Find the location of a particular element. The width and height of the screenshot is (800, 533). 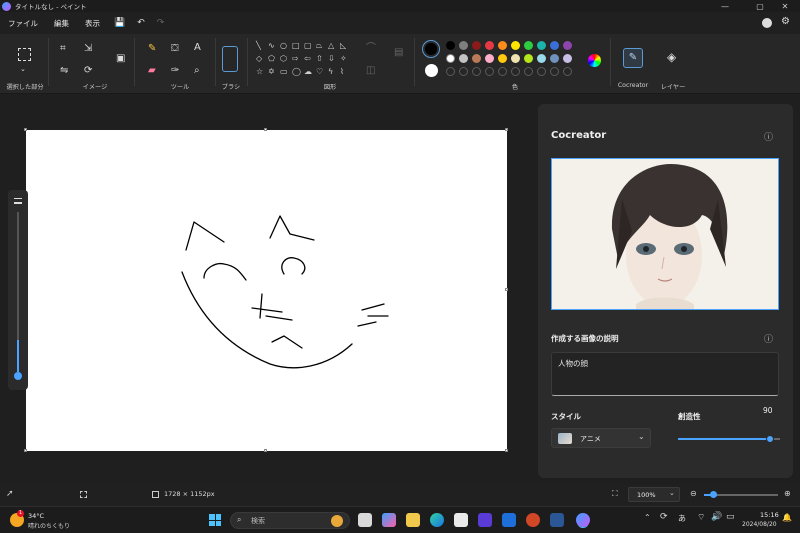

star4-shape-icon: ✧ is located at coordinates (343, 59).